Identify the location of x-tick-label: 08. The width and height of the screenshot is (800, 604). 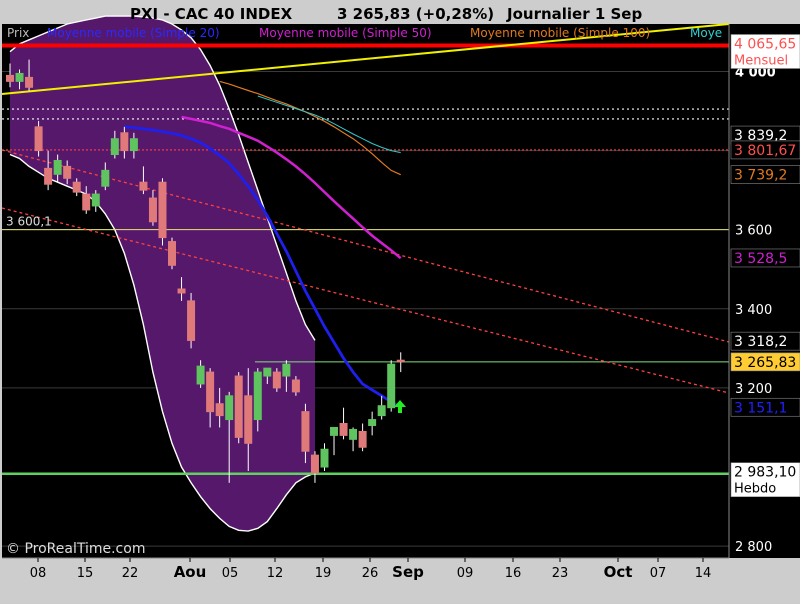
(38, 573).